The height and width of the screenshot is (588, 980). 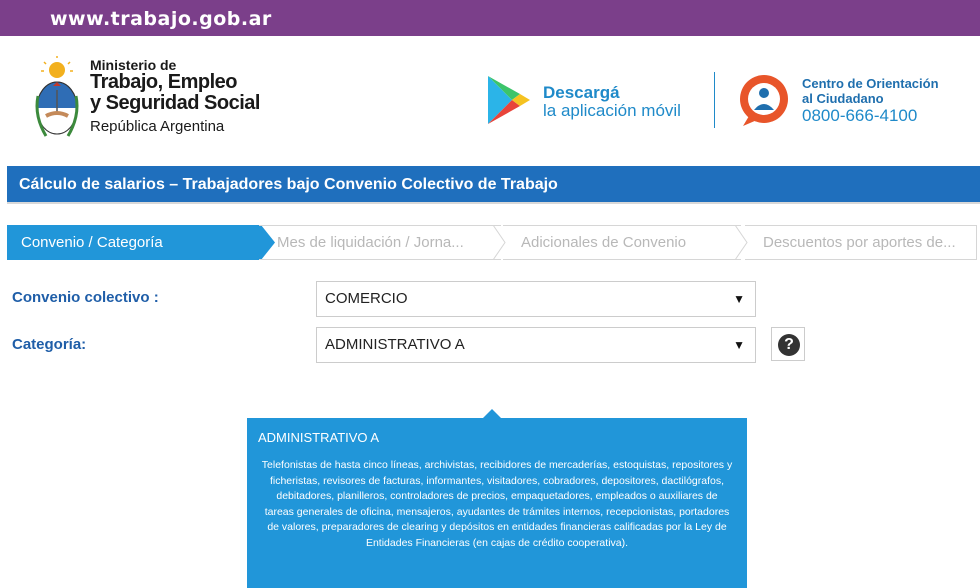 What do you see at coordinates (366, 298) in the screenshot?
I see `convenio-select-value: COMERCIO` at bounding box center [366, 298].